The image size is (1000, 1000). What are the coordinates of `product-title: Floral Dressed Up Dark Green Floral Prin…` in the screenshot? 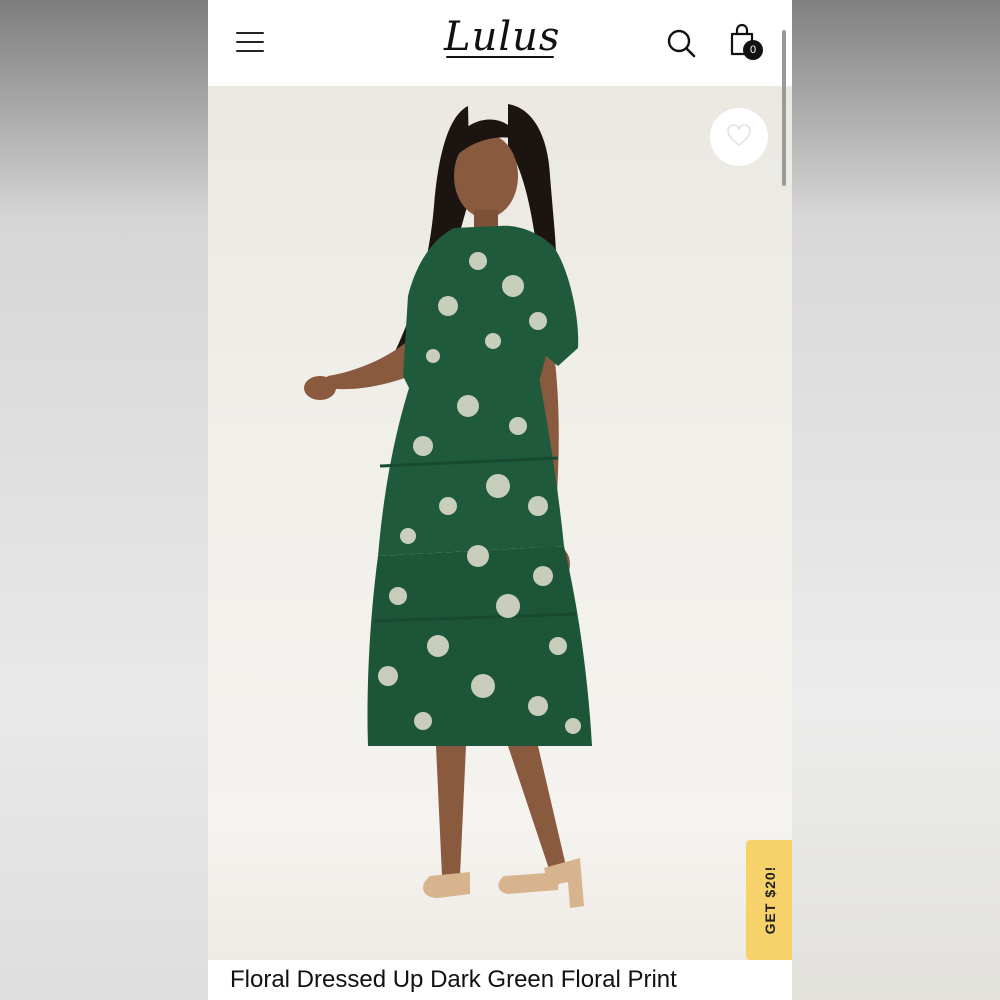 It's located at (453, 979).